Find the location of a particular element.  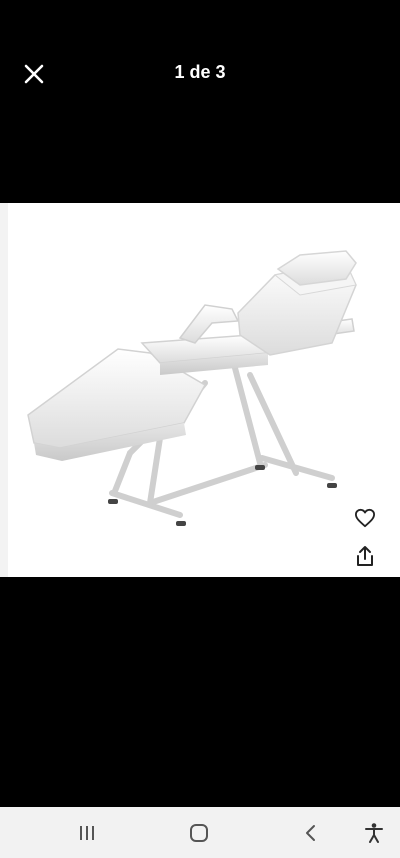

favorite-button is located at coordinates (365, 518).